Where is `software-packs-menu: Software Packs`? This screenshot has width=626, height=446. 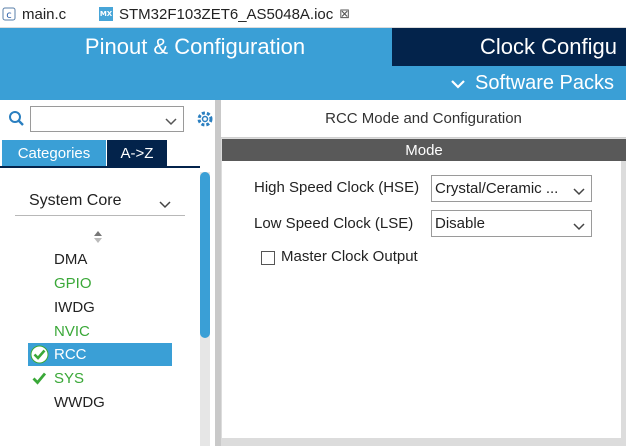
software-packs-menu: Software Packs is located at coordinates (532, 83).